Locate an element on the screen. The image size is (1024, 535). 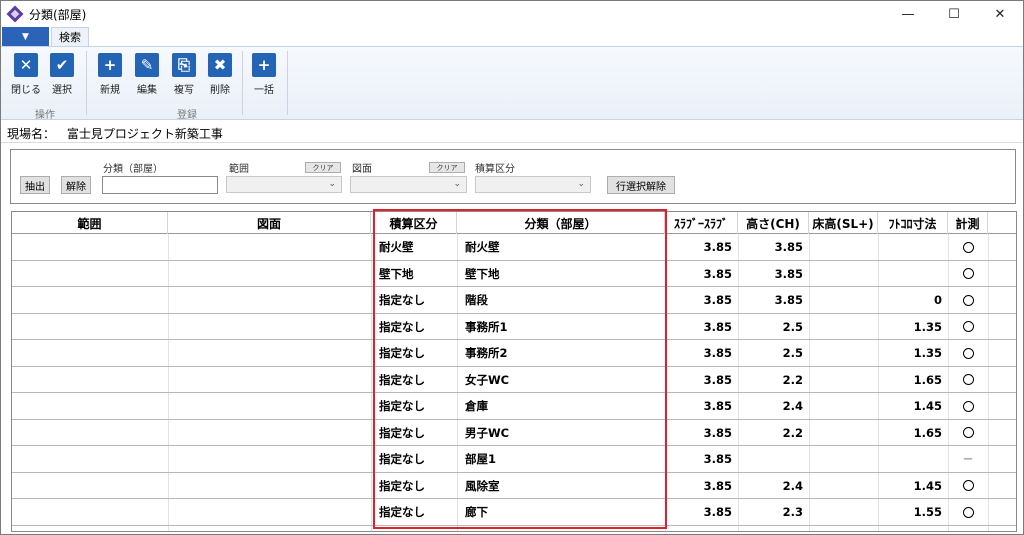
tab-search: 検索 is located at coordinates (70, 36).